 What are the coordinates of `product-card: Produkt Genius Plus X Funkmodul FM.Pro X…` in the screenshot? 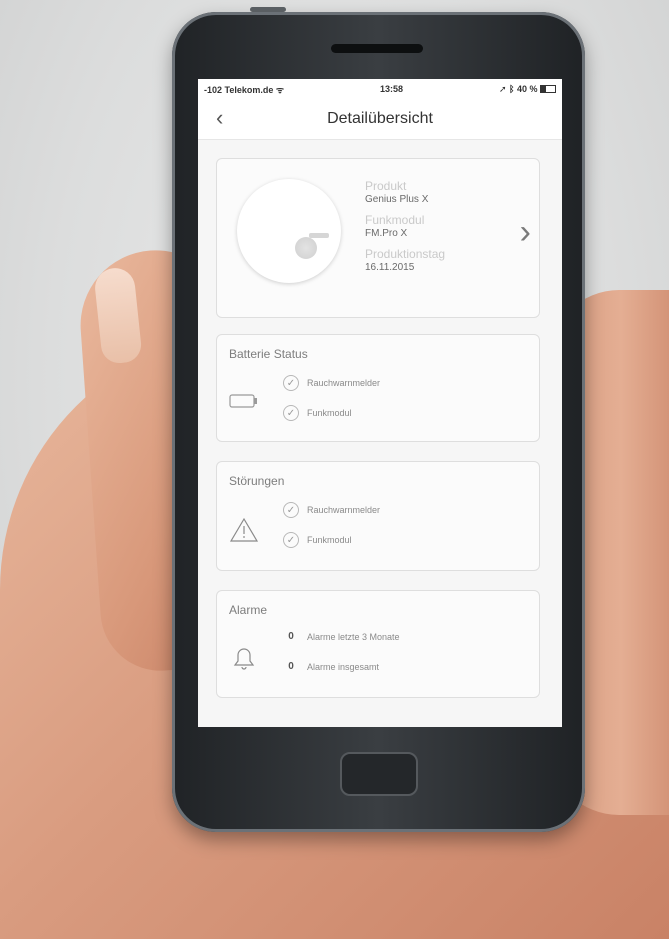 It's located at (378, 238).